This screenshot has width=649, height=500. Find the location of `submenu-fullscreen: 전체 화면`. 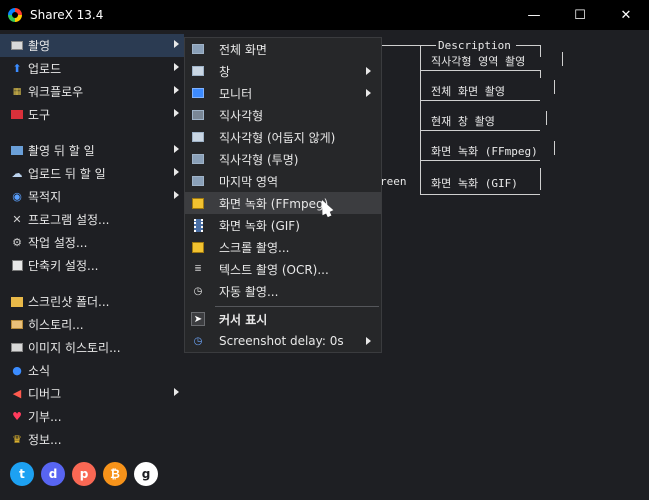

submenu-fullscreen: 전체 화면 is located at coordinates (283, 49).